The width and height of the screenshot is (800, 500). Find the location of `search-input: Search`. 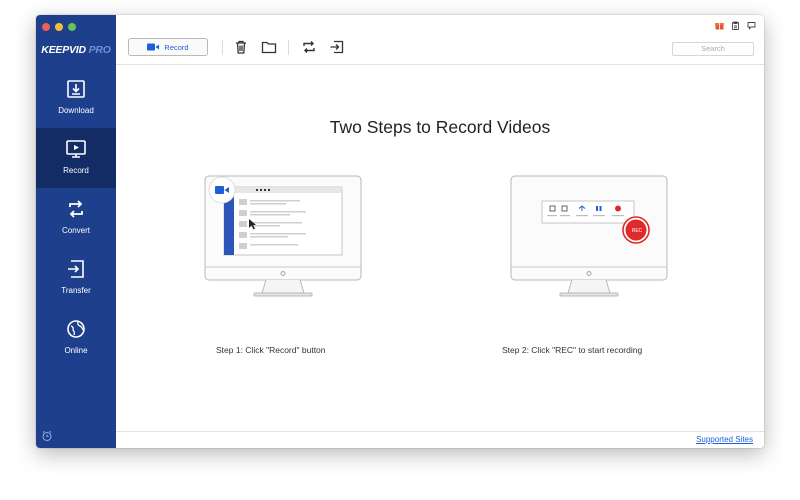

search-input: Search is located at coordinates (713, 49).